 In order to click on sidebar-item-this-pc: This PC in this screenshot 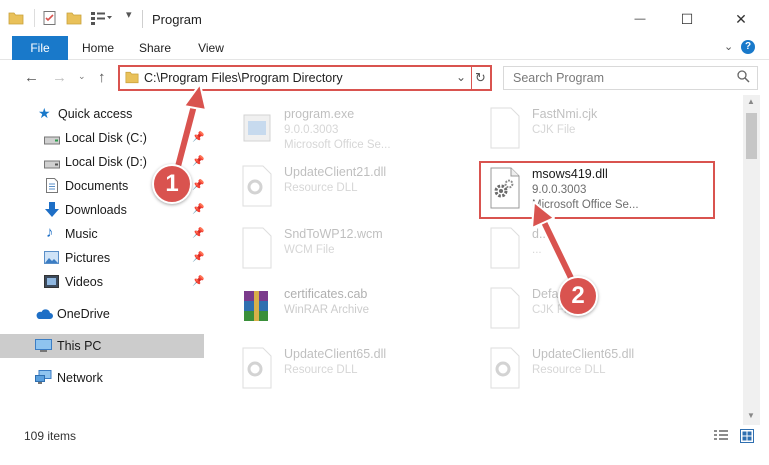, I will do `click(102, 346)`.